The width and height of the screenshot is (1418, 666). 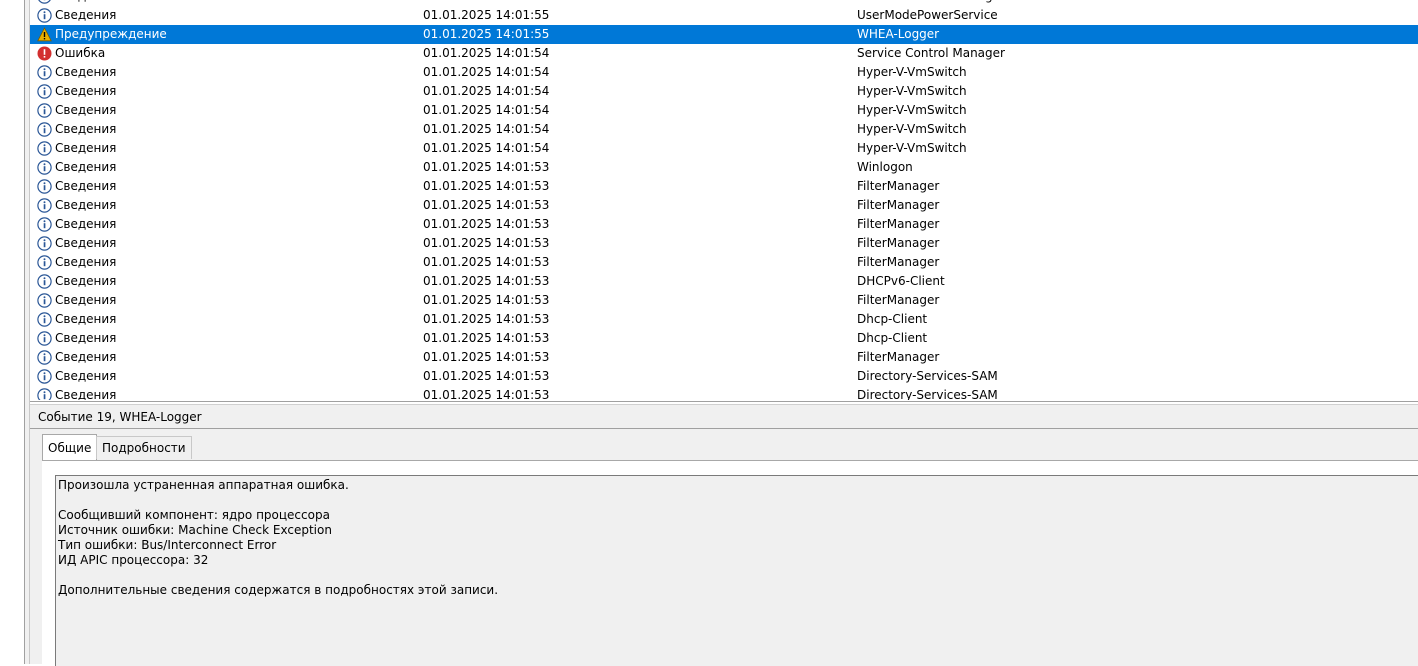 I want to click on table-row: Сведения01.01.2025 14:01:53DHCPv6-Client, so click(x=724, y=281).